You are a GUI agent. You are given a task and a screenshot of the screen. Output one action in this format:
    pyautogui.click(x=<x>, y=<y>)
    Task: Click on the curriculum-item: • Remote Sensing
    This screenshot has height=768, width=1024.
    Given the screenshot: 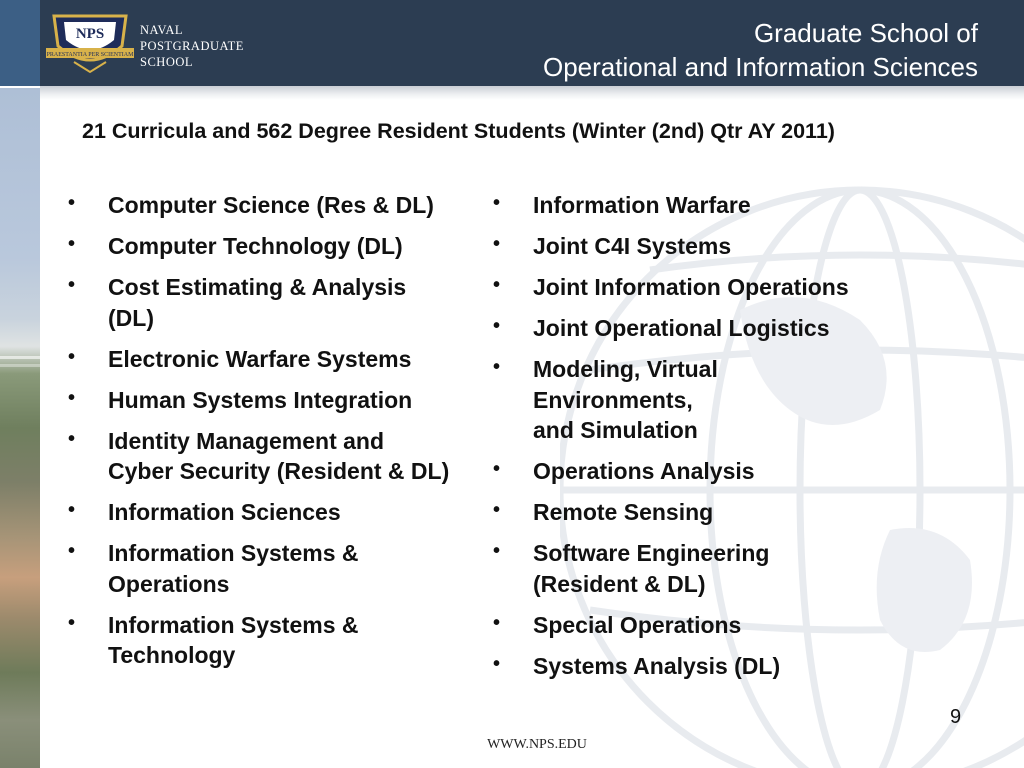 What is the action you would take?
    pyautogui.click(x=703, y=512)
    